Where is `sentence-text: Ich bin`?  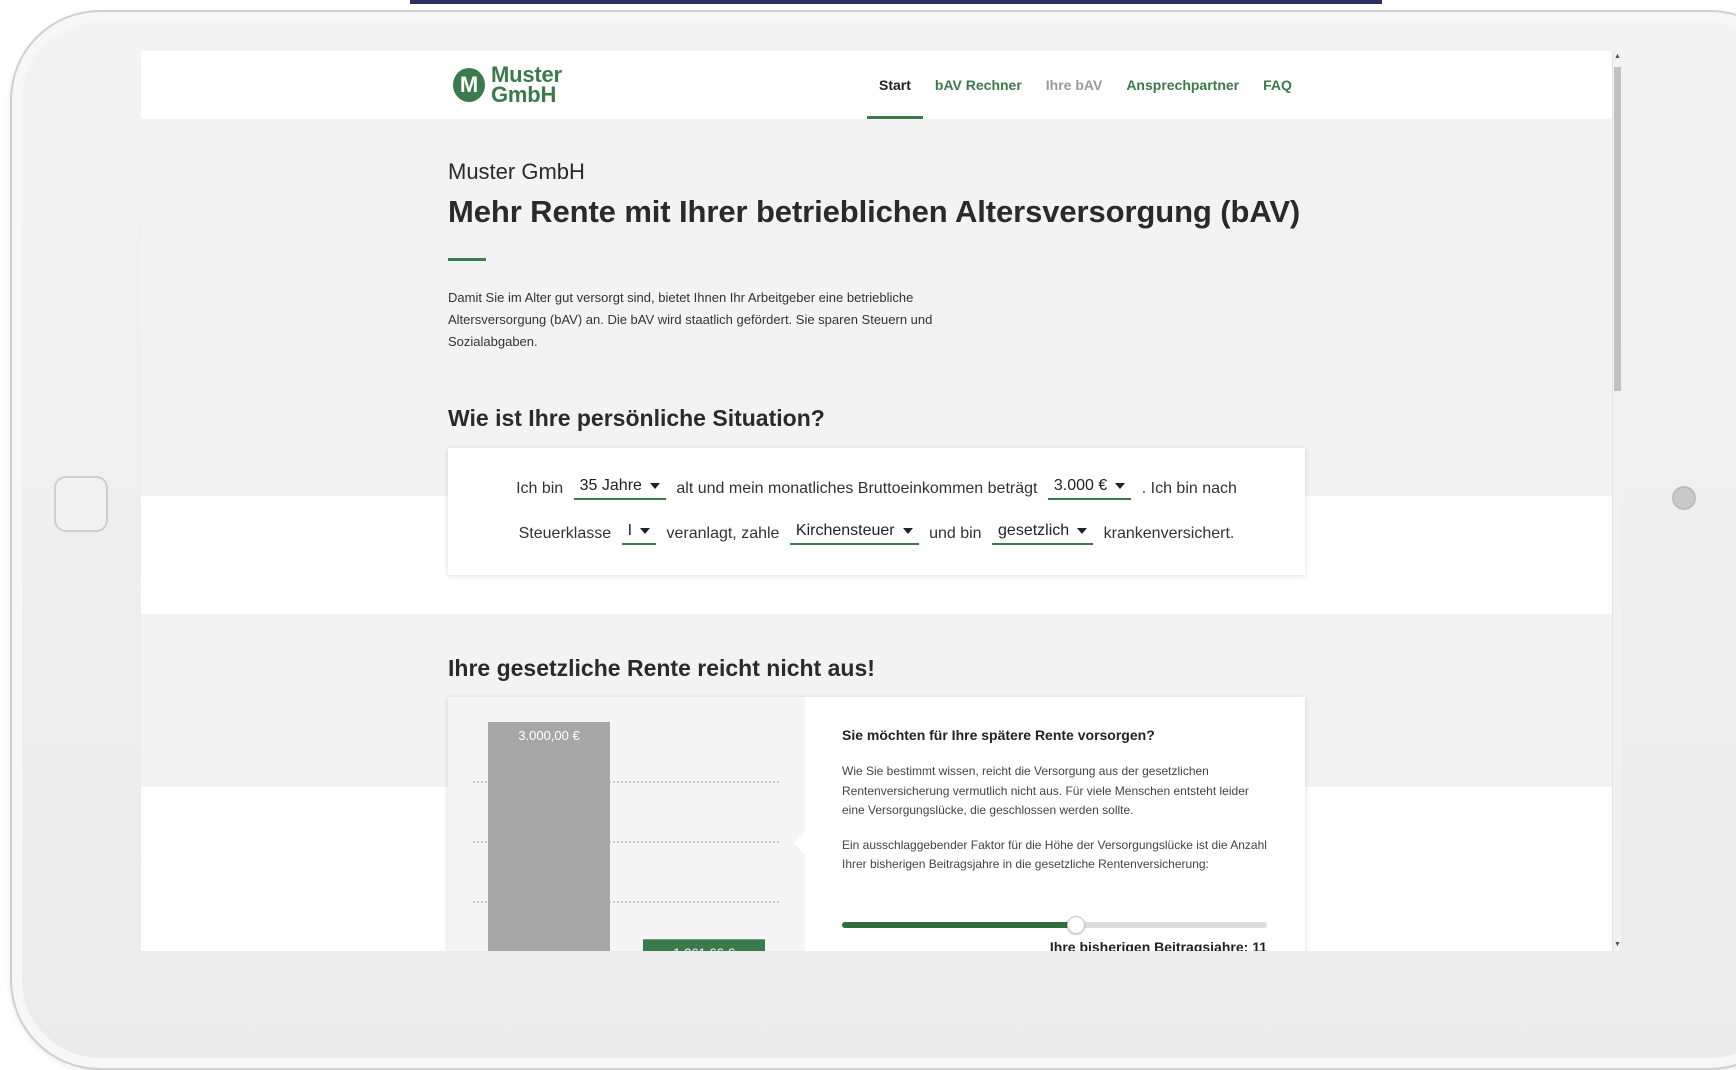
sentence-text: Ich bin is located at coordinates (540, 488).